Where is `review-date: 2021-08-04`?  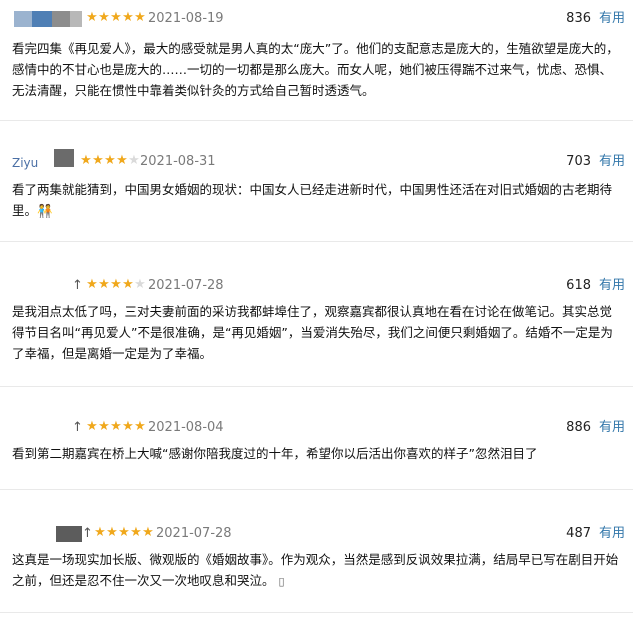
review-date: 2021-08-04 is located at coordinates (186, 427).